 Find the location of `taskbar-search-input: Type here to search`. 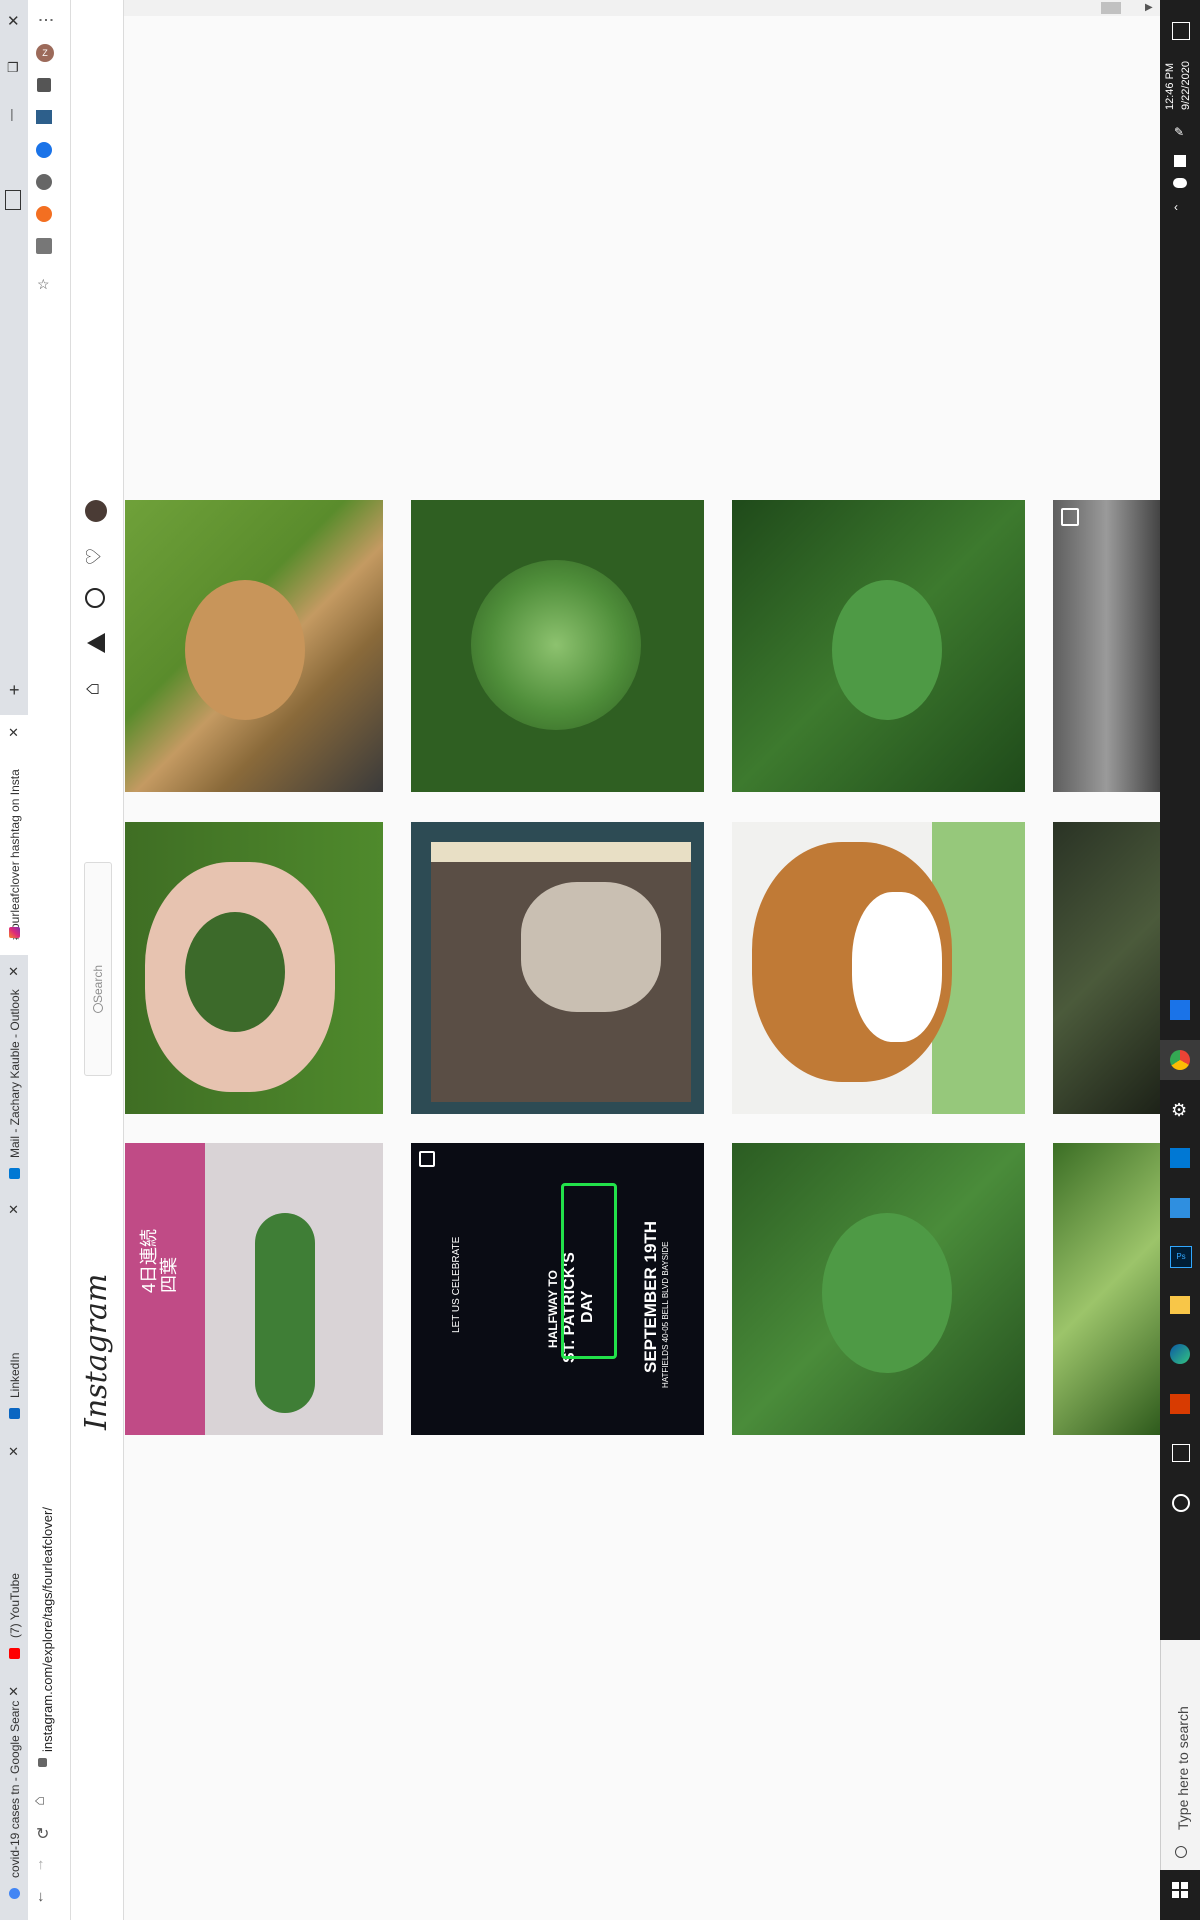

taskbar-search-input: Type here to search is located at coordinates (1180, 1755).